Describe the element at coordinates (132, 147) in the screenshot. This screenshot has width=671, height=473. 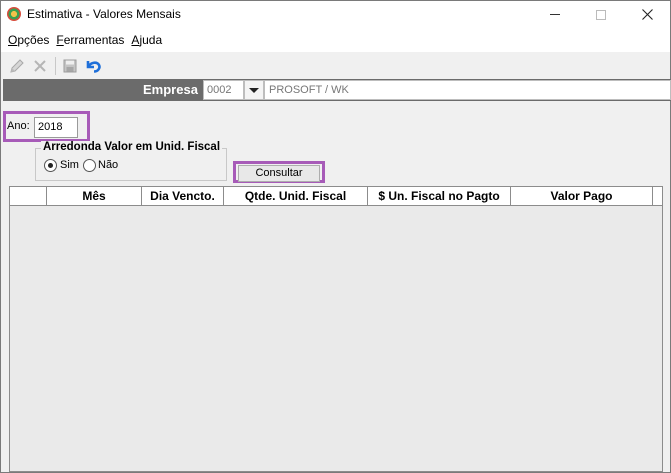
I see `arredonda-title: Arredonda Valor em Unid. Fiscal` at that location.